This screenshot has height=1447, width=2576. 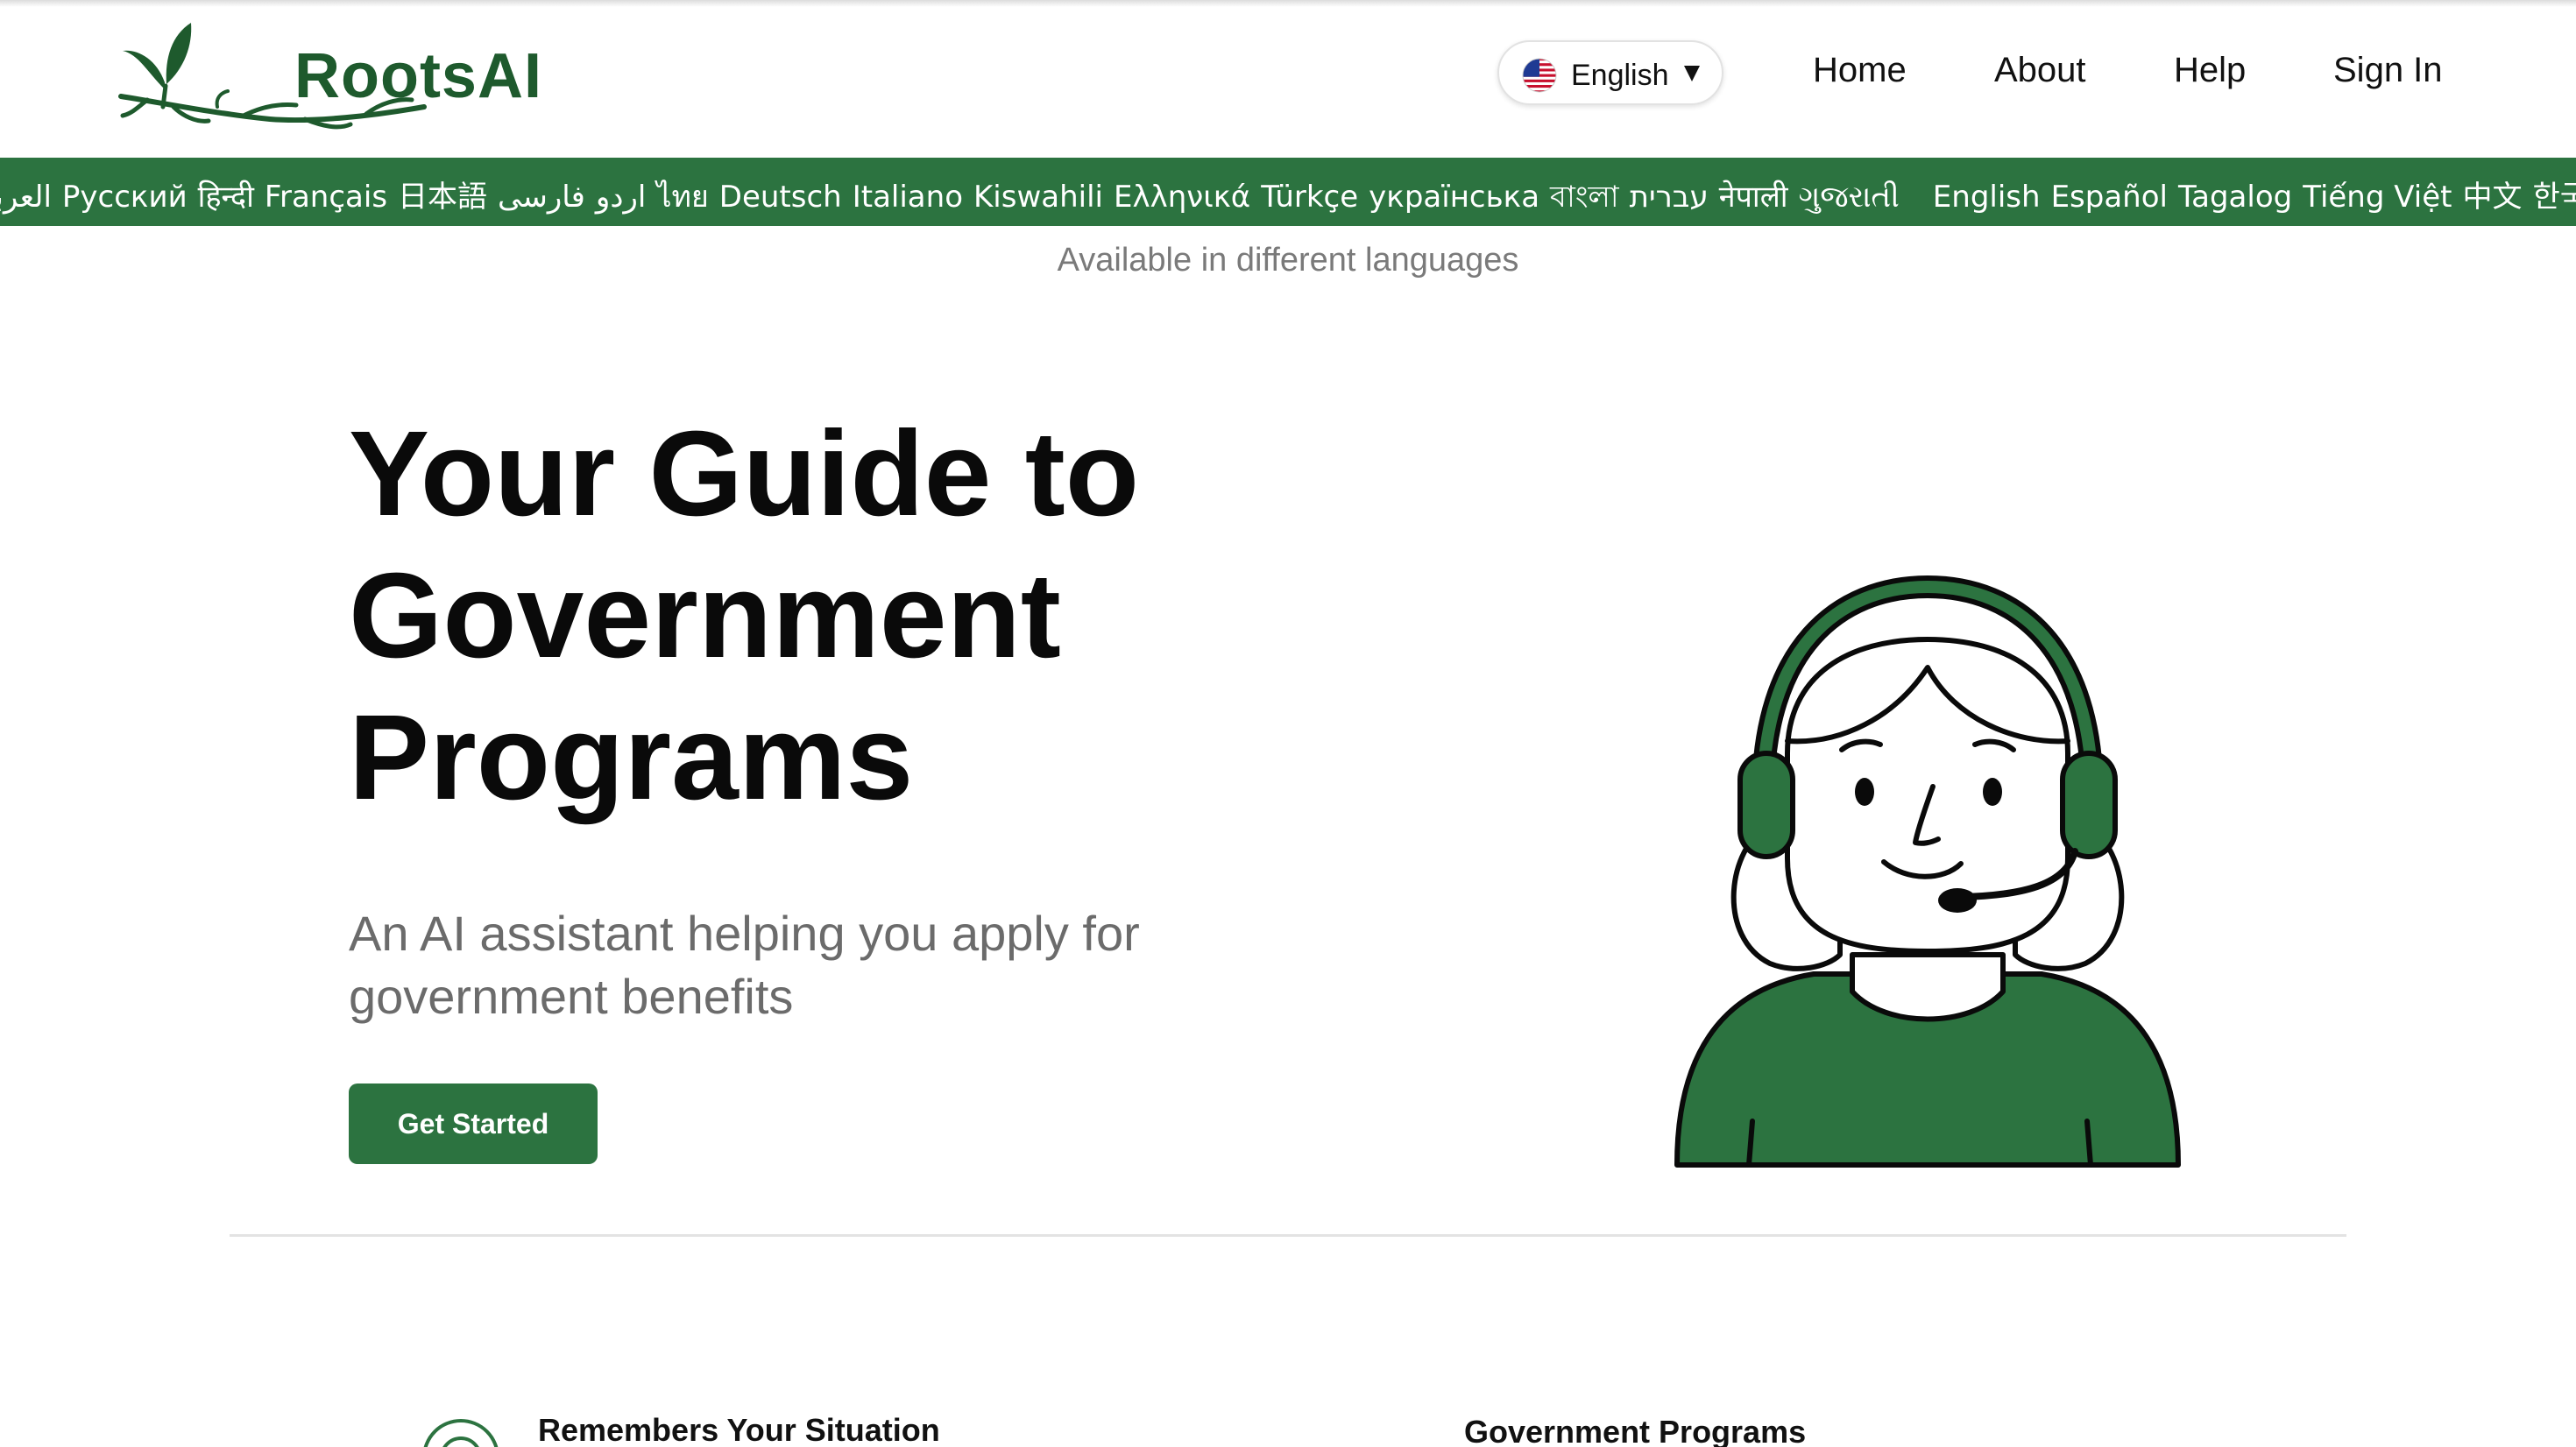 I want to click on language-chip: नेपाली, so click(x=1753, y=197).